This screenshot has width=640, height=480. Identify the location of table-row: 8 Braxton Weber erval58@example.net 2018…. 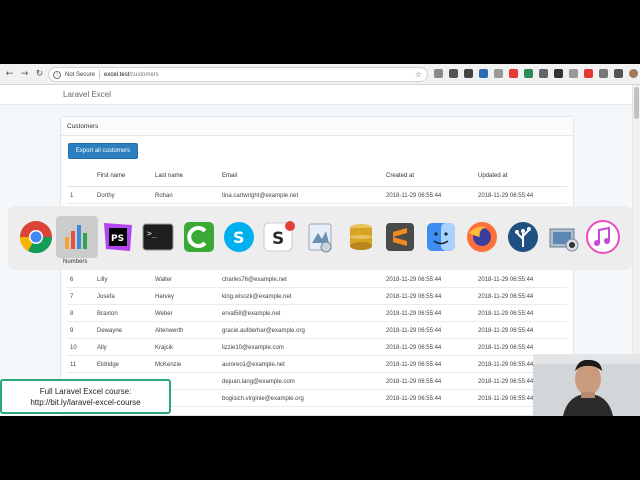
(317, 313).